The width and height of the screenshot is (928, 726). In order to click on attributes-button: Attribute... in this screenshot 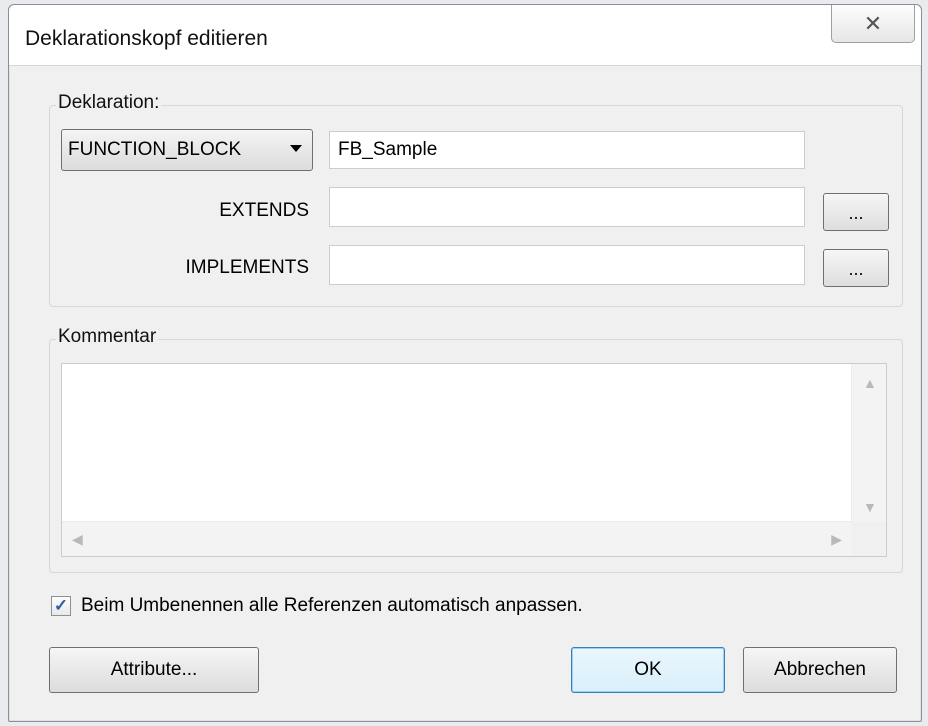, I will do `click(154, 670)`.